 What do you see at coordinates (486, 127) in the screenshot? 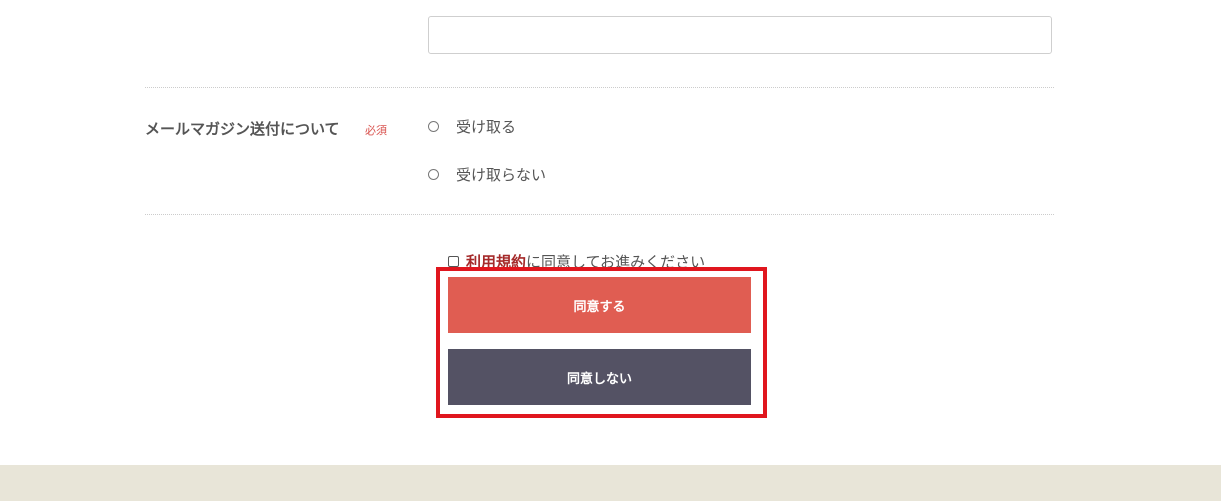
I see `radio-label-receive: 受け取る` at bounding box center [486, 127].